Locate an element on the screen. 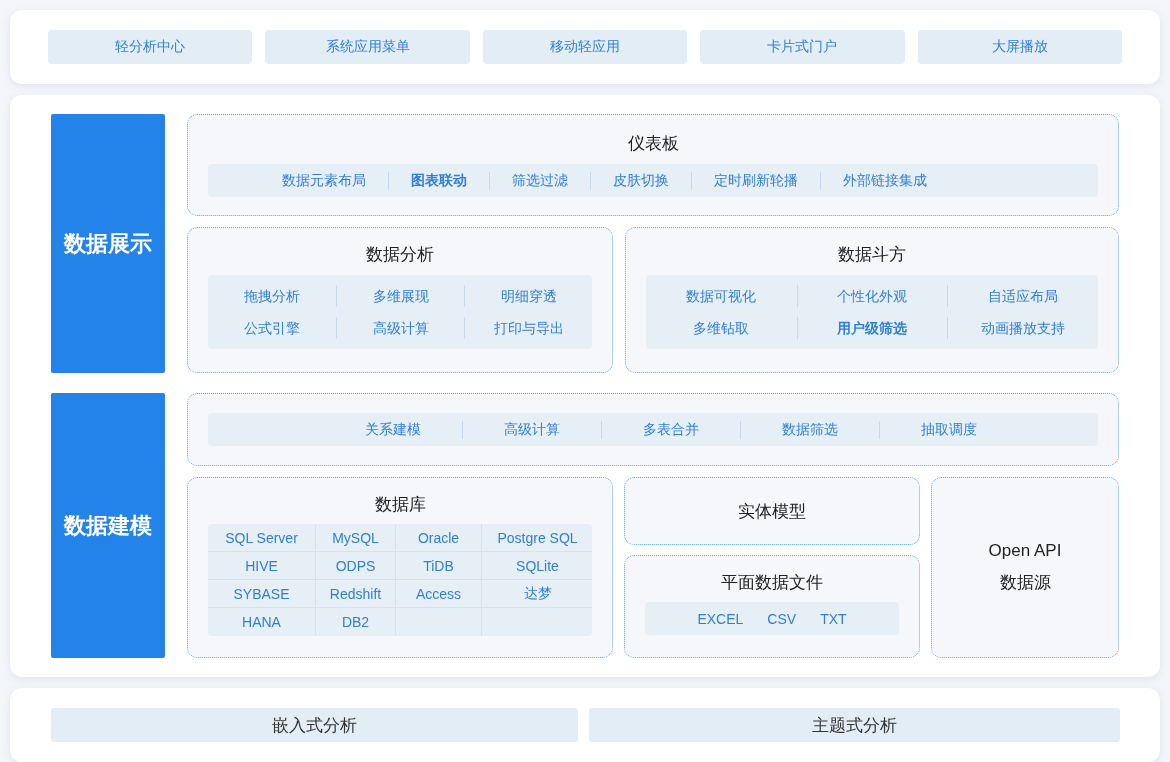 This screenshot has width=1170, height=762. table-cell: DB2 is located at coordinates (356, 622).